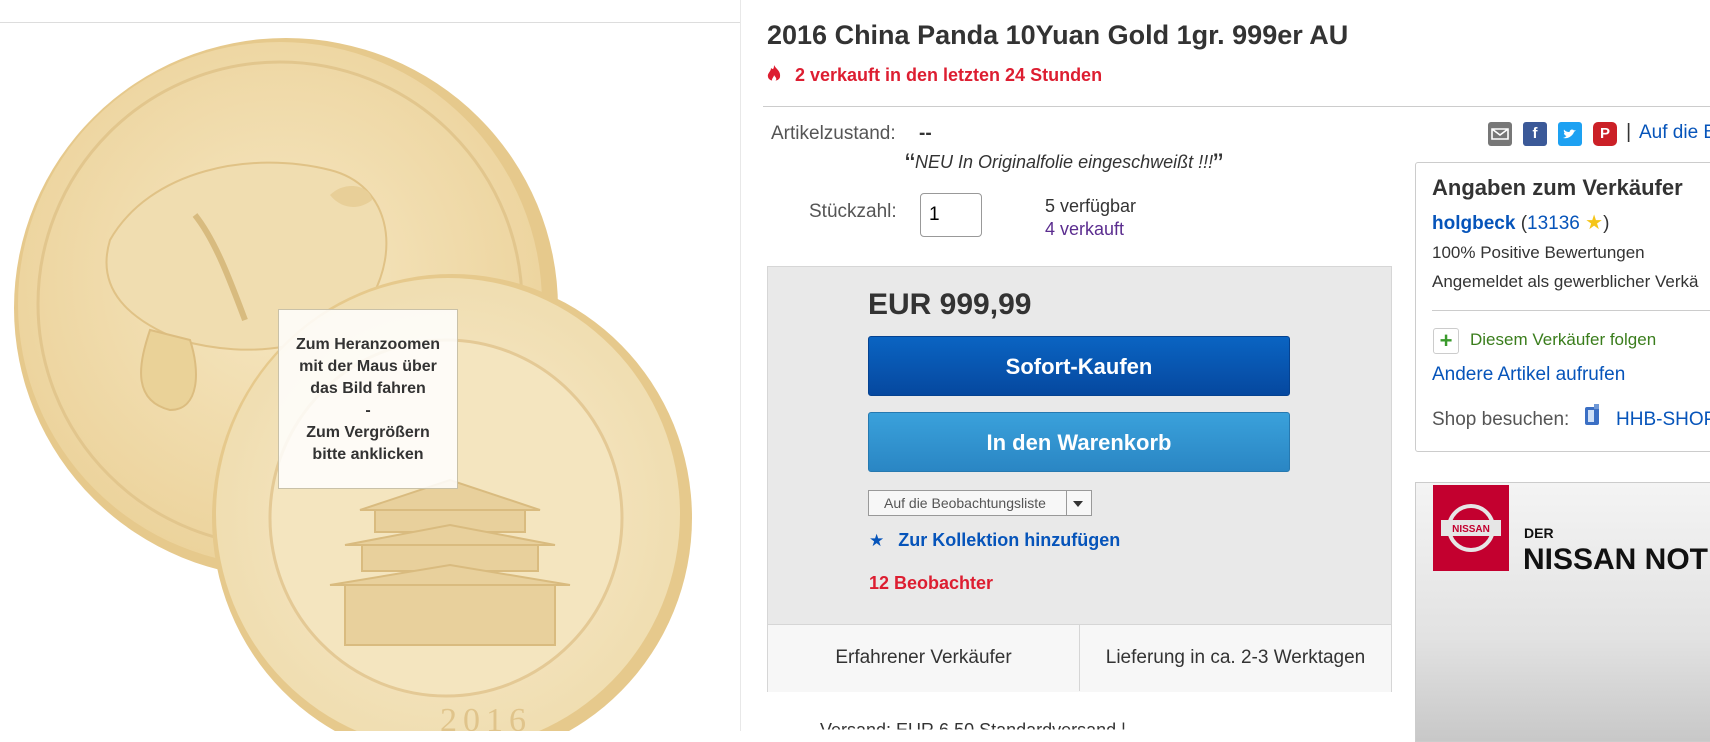 The height and width of the screenshot is (742, 1710). What do you see at coordinates (1446, 341) in the screenshot?
I see `plus-icon: +` at bounding box center [1446, 341].